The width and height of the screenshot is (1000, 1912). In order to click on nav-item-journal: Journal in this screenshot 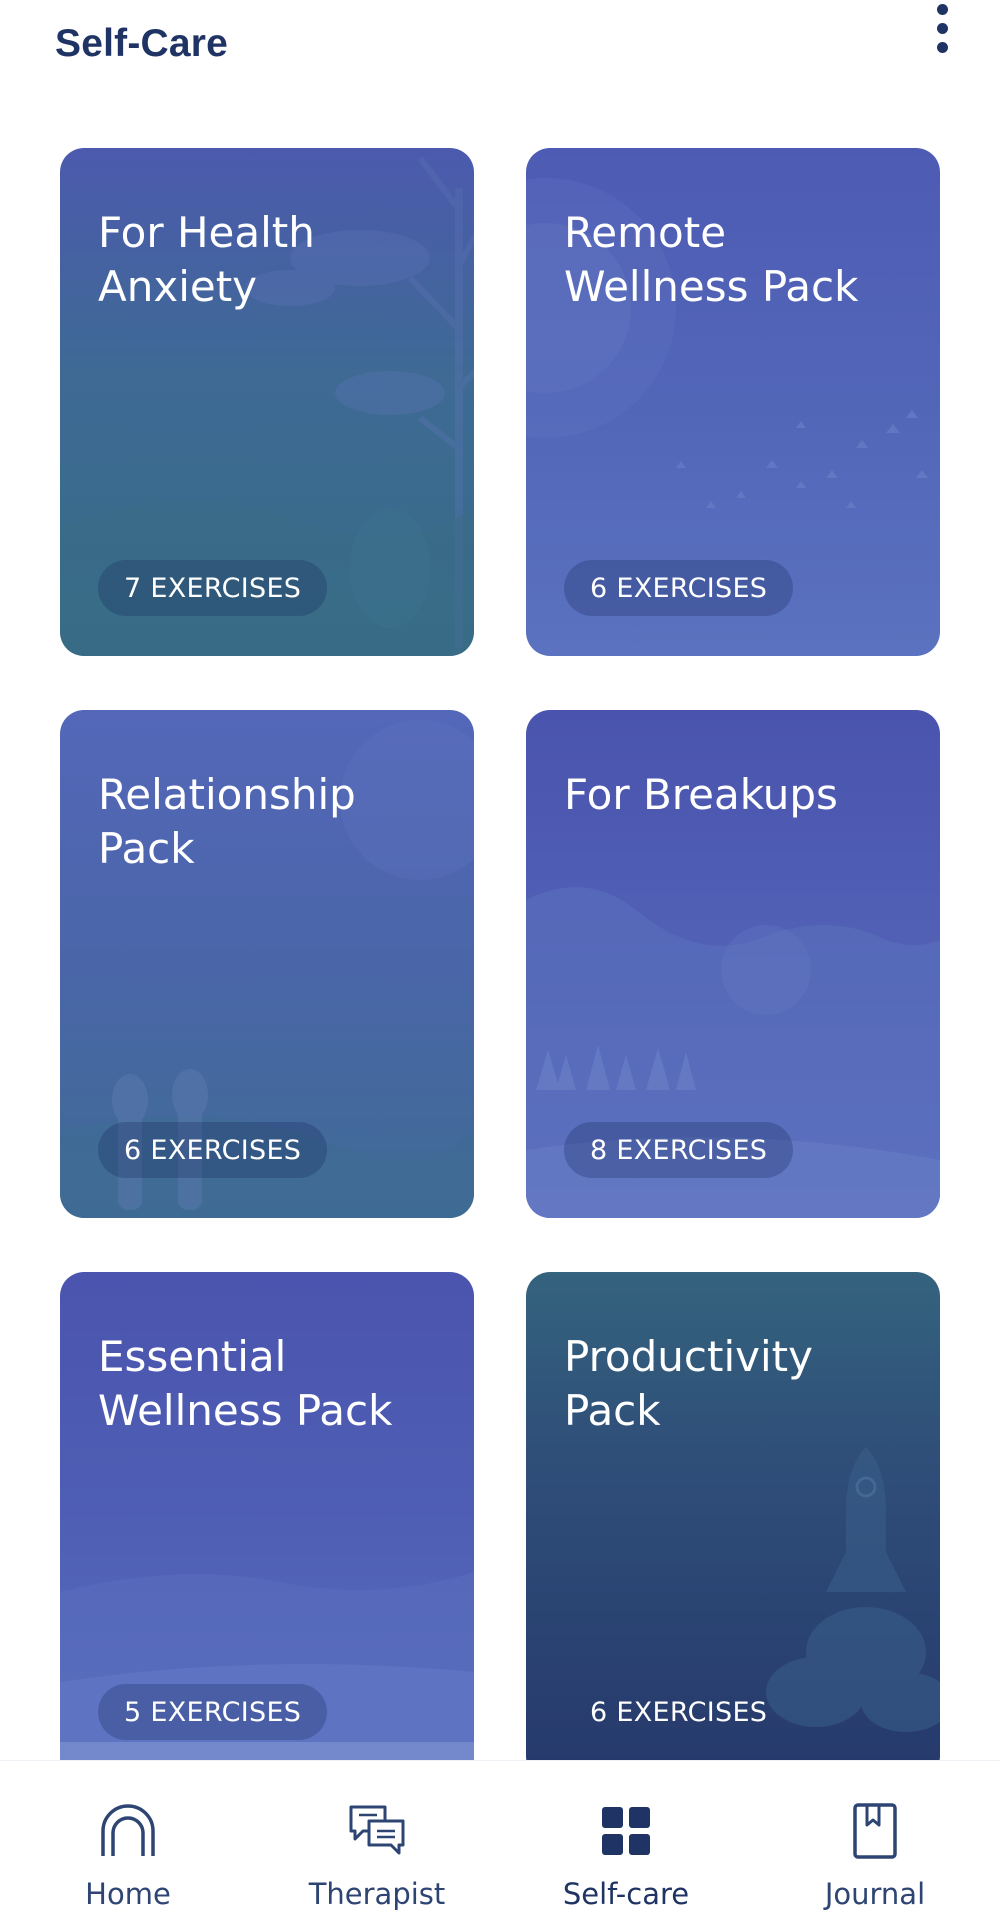, I will do `click(875, 1836)`.